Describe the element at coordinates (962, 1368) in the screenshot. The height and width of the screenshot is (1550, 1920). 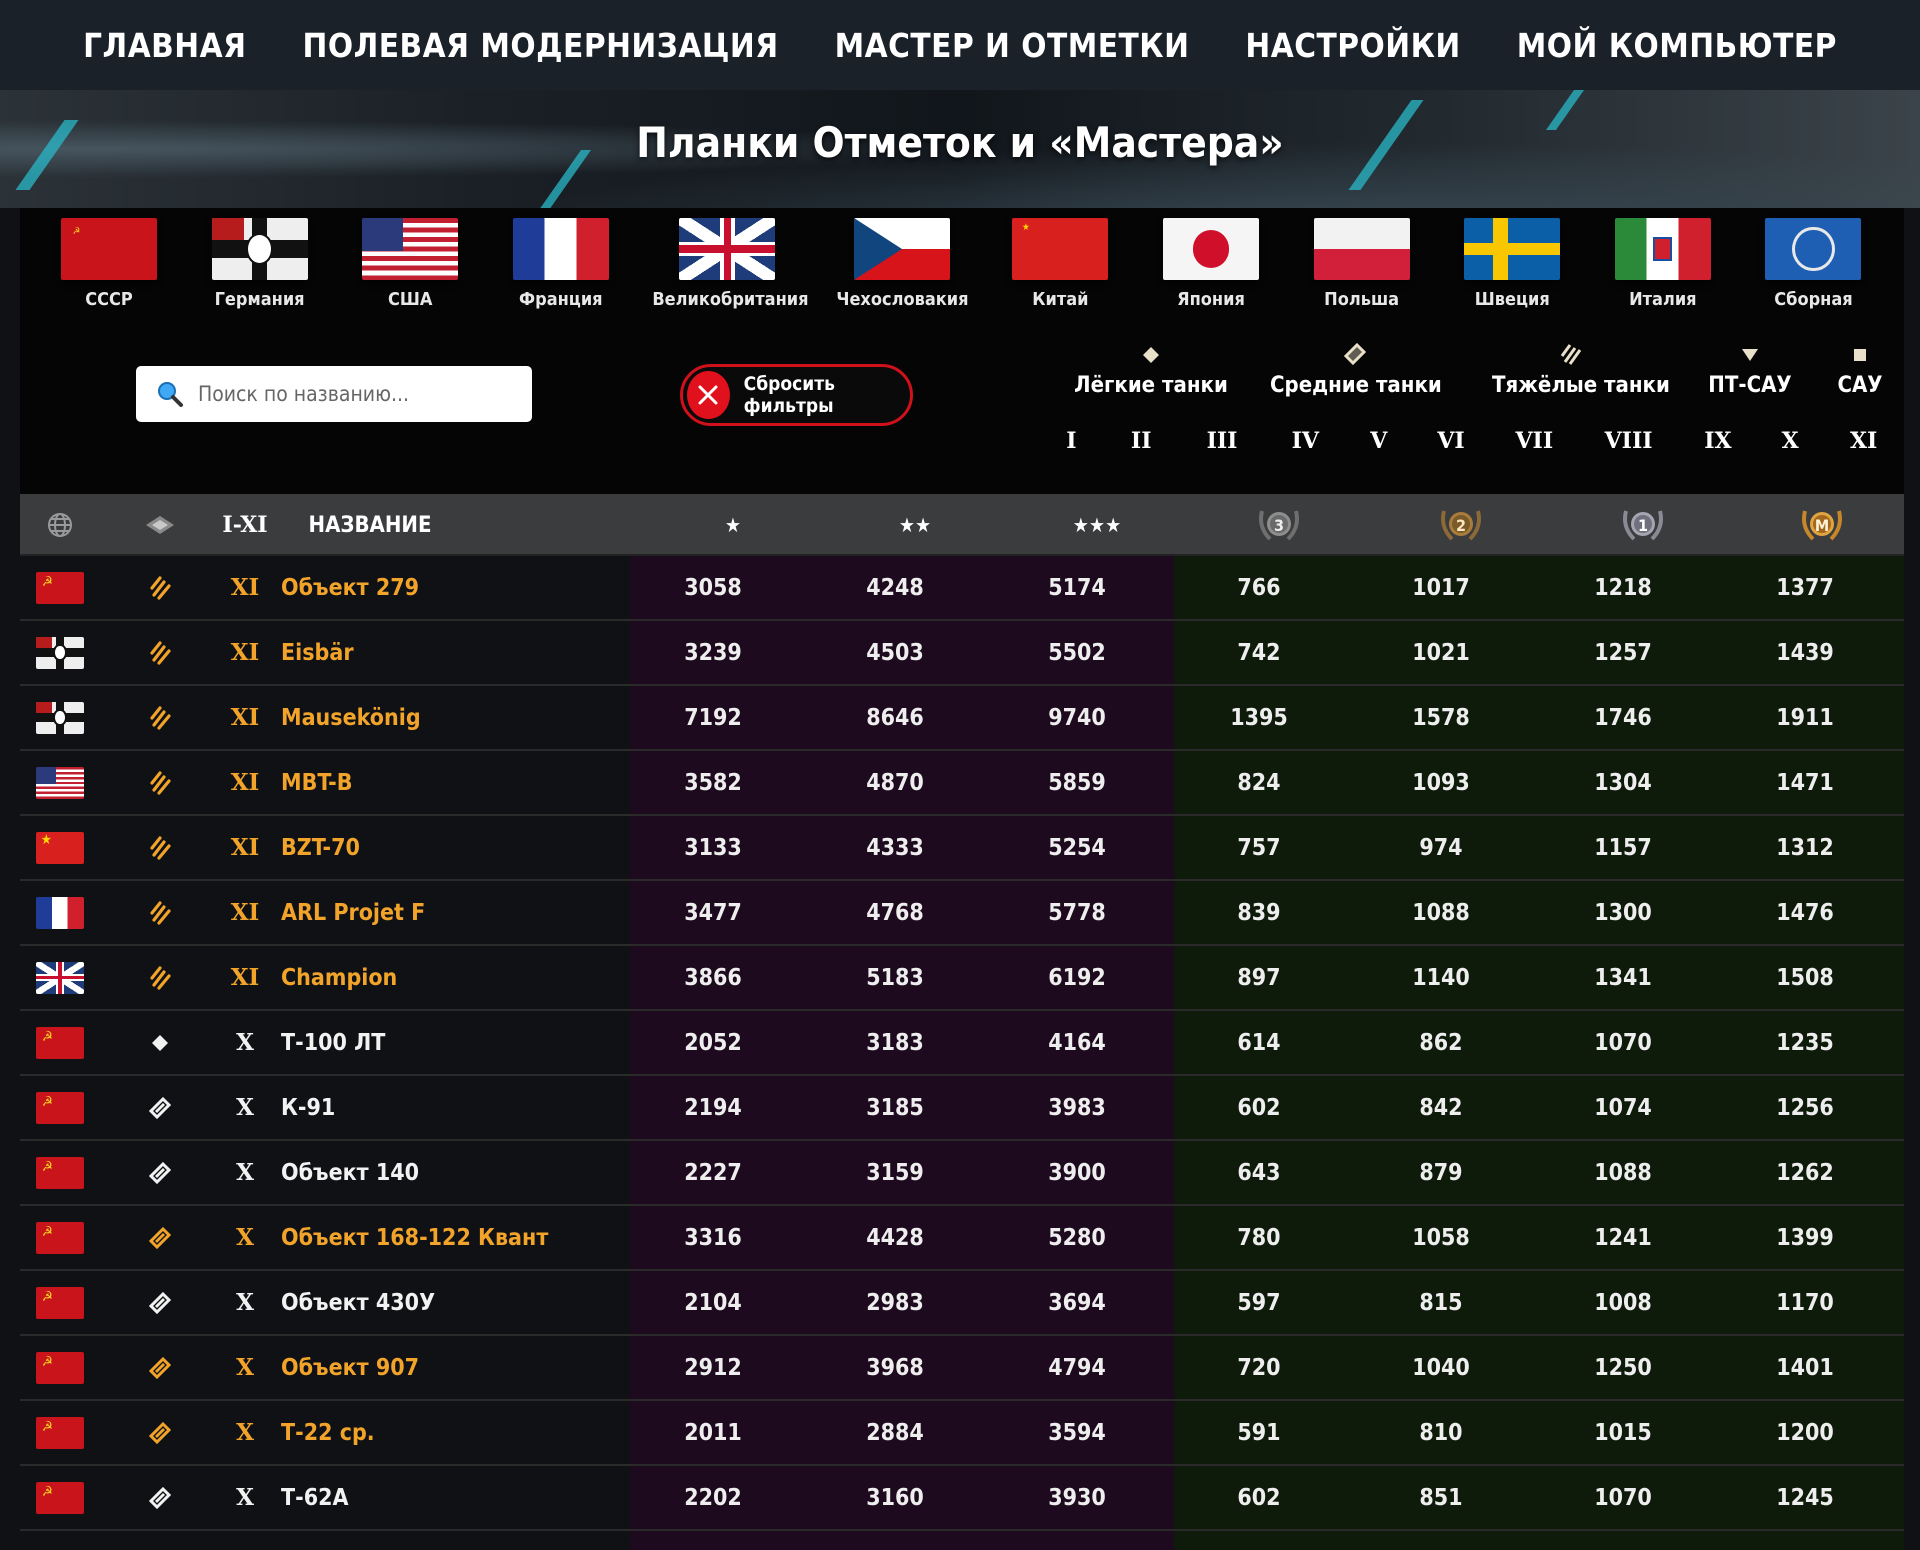
I see `table-row: ☭ X Объект 907 2912 3968 4794 720 1040 1250 1401` at that location.